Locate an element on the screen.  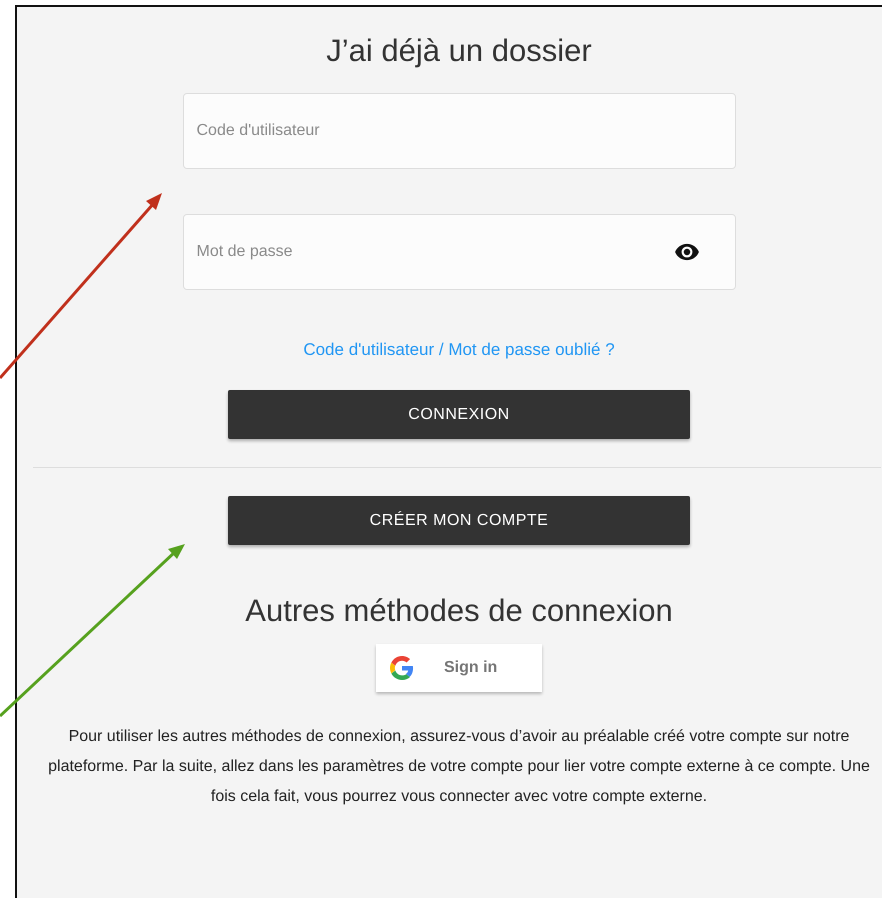
google-icon is located at coordinates (402, 668).